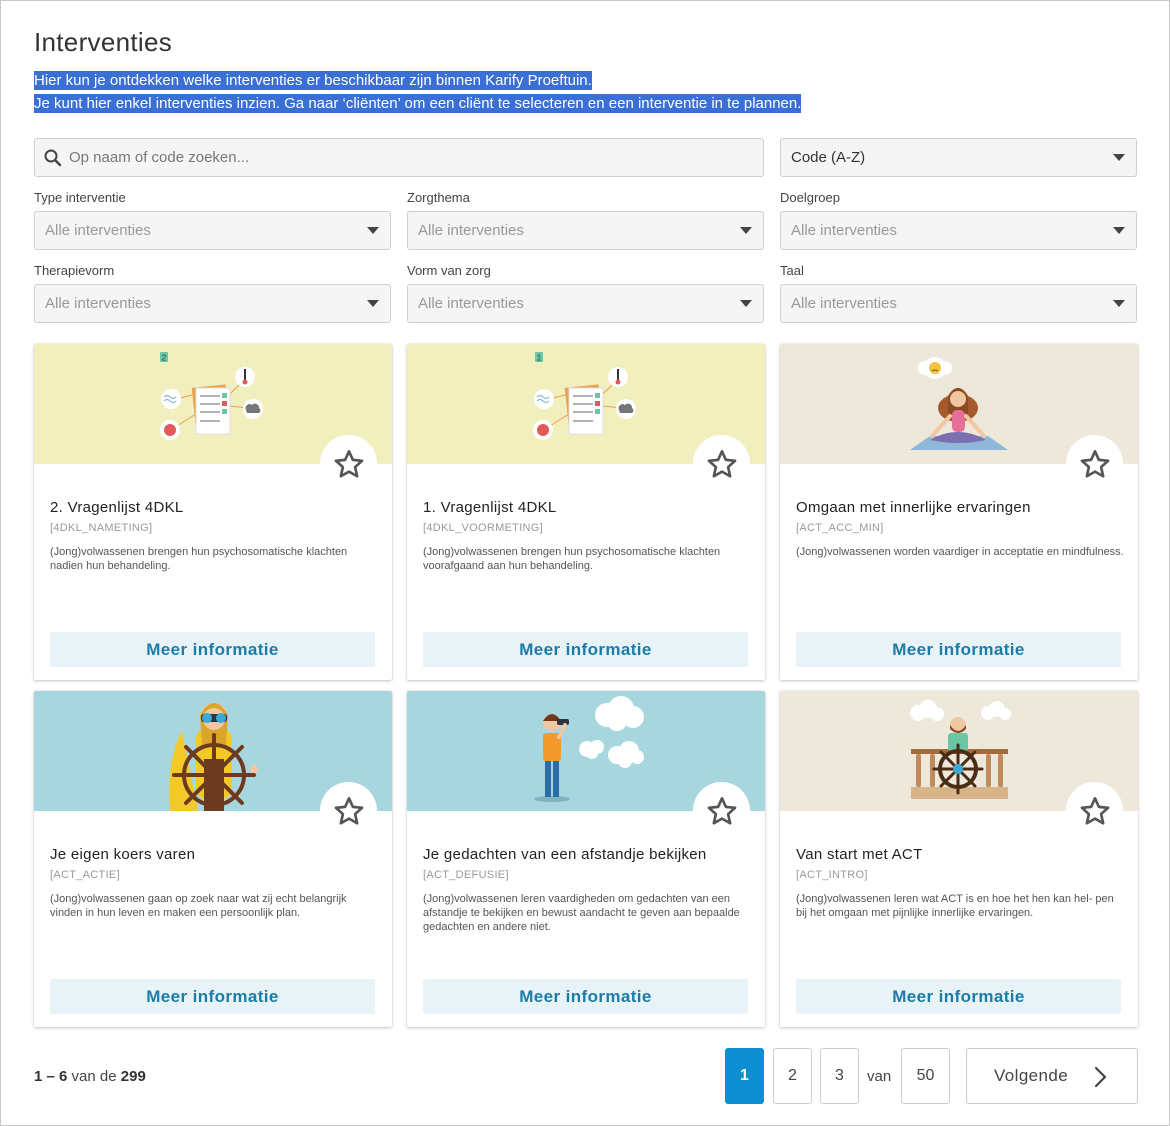 The width and height of the screenshot is (1170, 1126). Describe the element at coordinates (212, 230) in the screenshot. I see `filter-select-type: Alle interventies` at that location.